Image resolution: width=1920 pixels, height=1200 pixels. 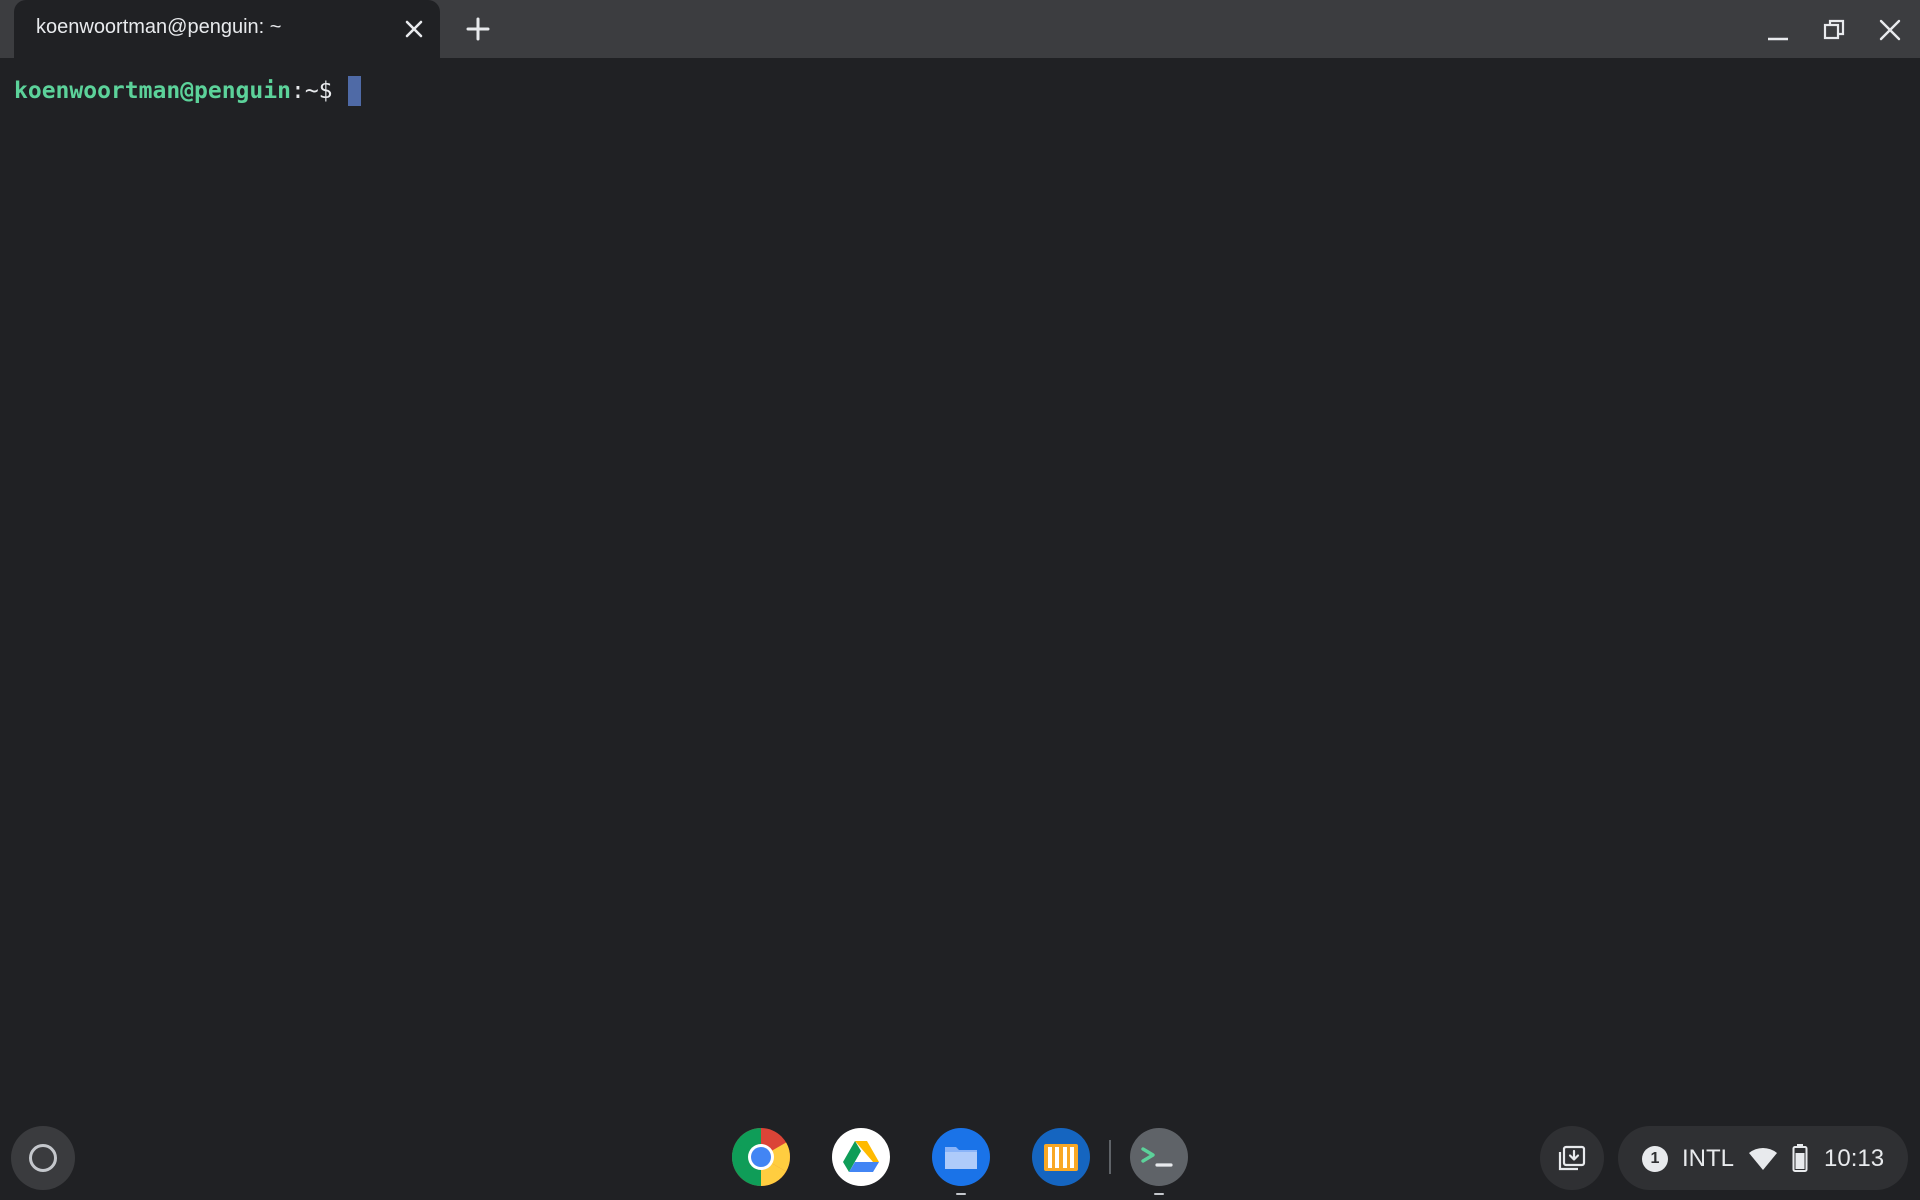 I want to click on launcher-button, so click(x=43, y=1158).